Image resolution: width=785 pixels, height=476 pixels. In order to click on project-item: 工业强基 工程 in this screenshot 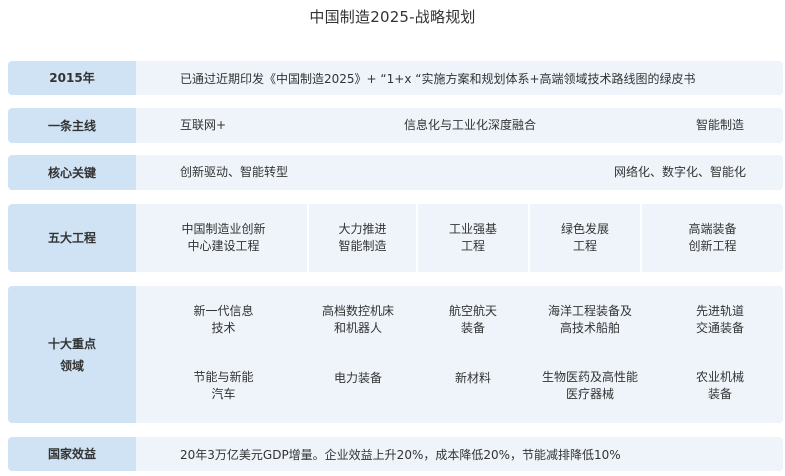, I will do `click(472, 237)`.